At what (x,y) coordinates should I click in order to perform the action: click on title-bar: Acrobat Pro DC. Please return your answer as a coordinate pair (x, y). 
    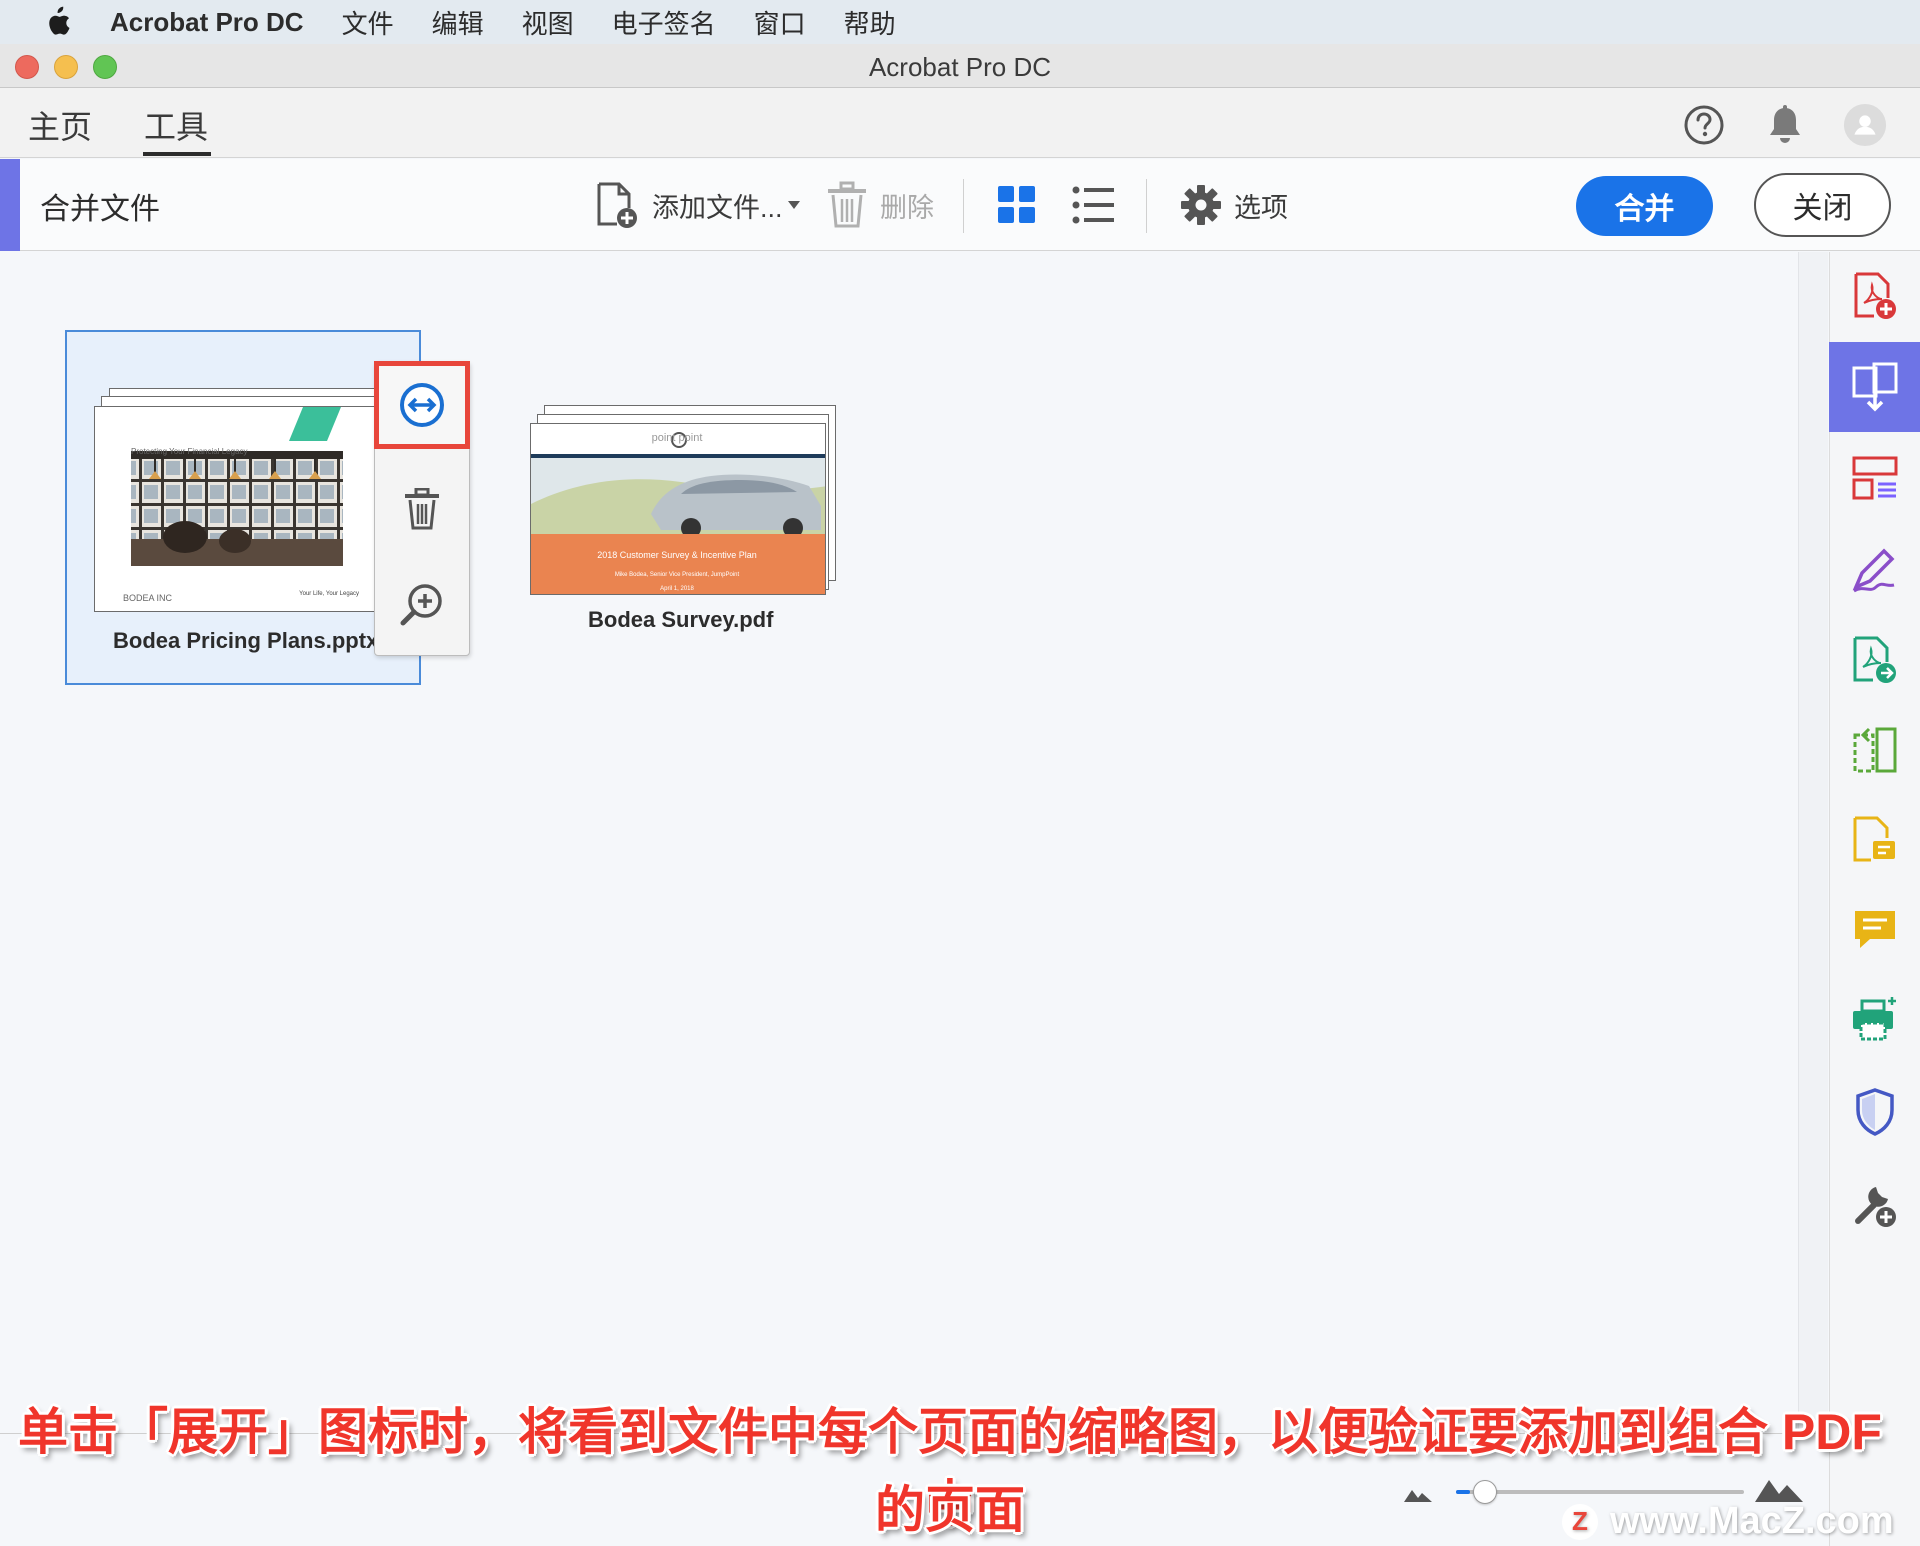
    Looking at the image, I should click on (960, 66).